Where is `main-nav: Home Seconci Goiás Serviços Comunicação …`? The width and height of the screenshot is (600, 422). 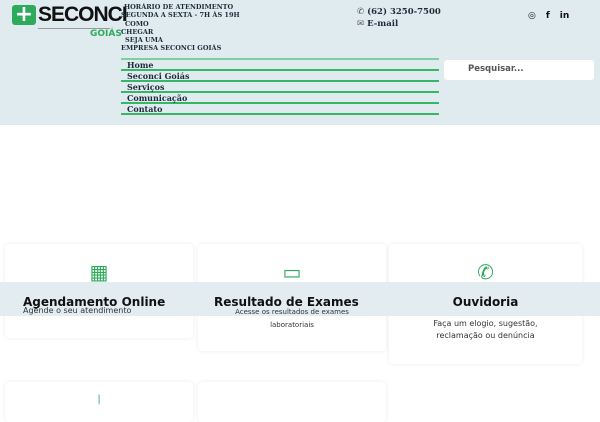
main-nav: Home Seconci Goiás Serviços Comunicação … is located at coordinates (280, 86).